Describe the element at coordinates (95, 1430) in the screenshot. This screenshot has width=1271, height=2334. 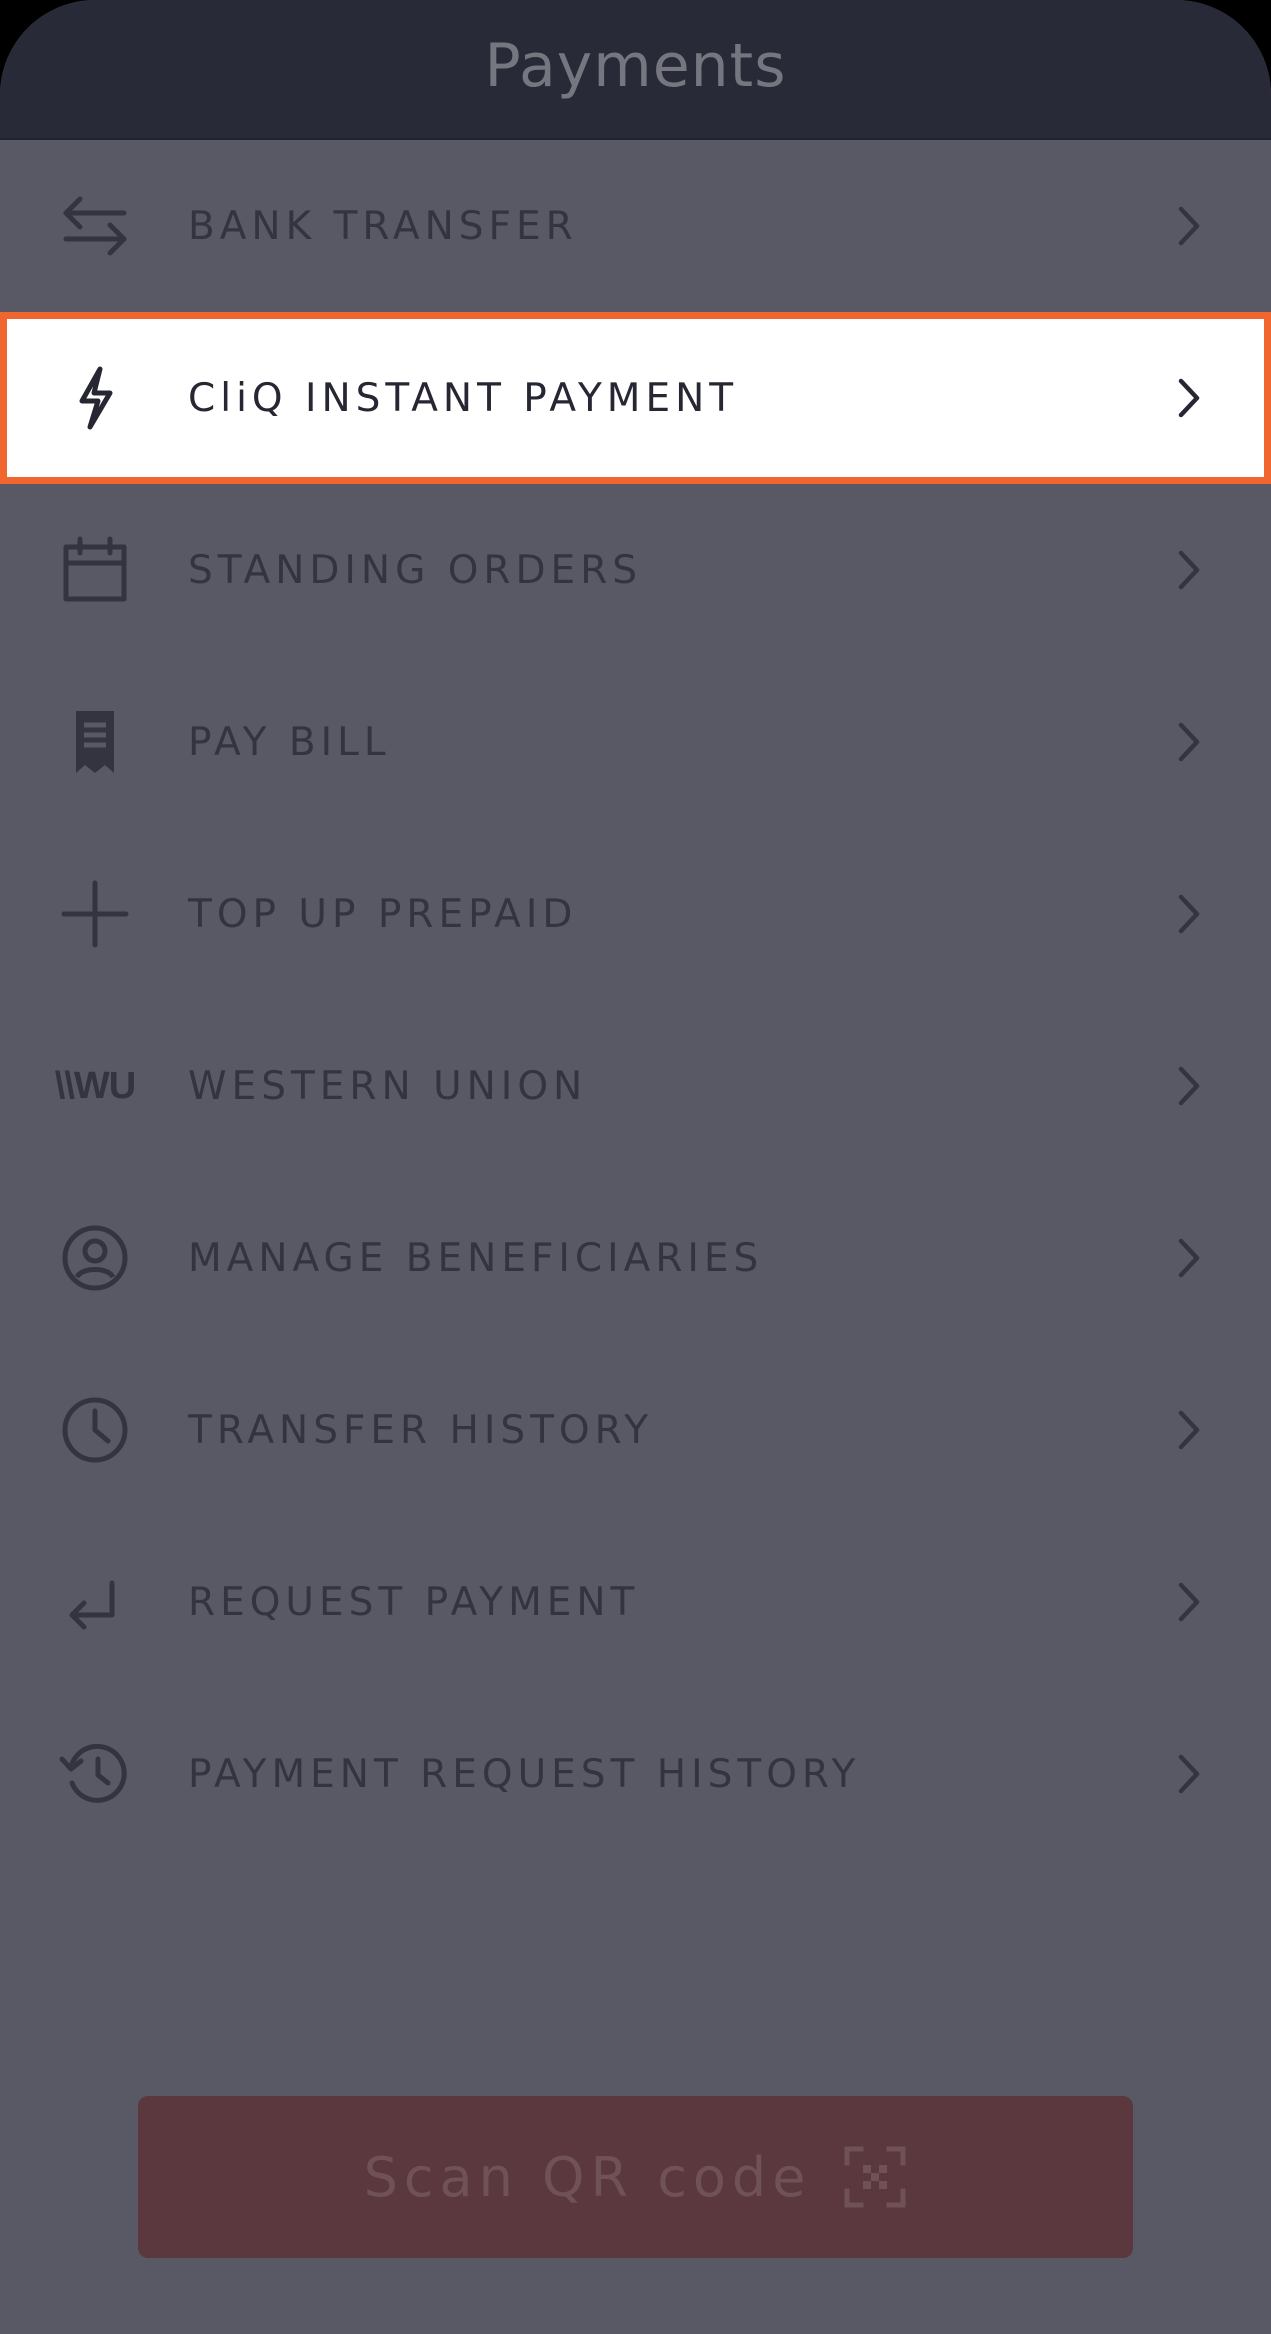
I see `clock-icon` at that location.